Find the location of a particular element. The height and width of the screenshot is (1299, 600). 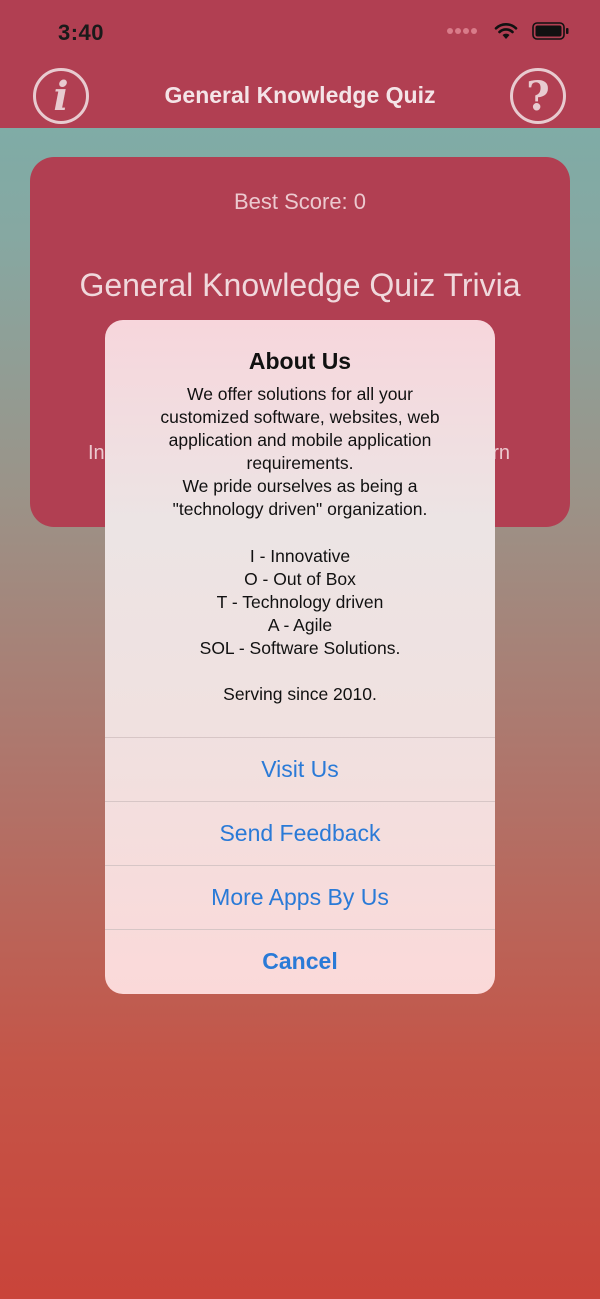

best-score-label: Best Score: 0 is located at coordinates (300, 201).